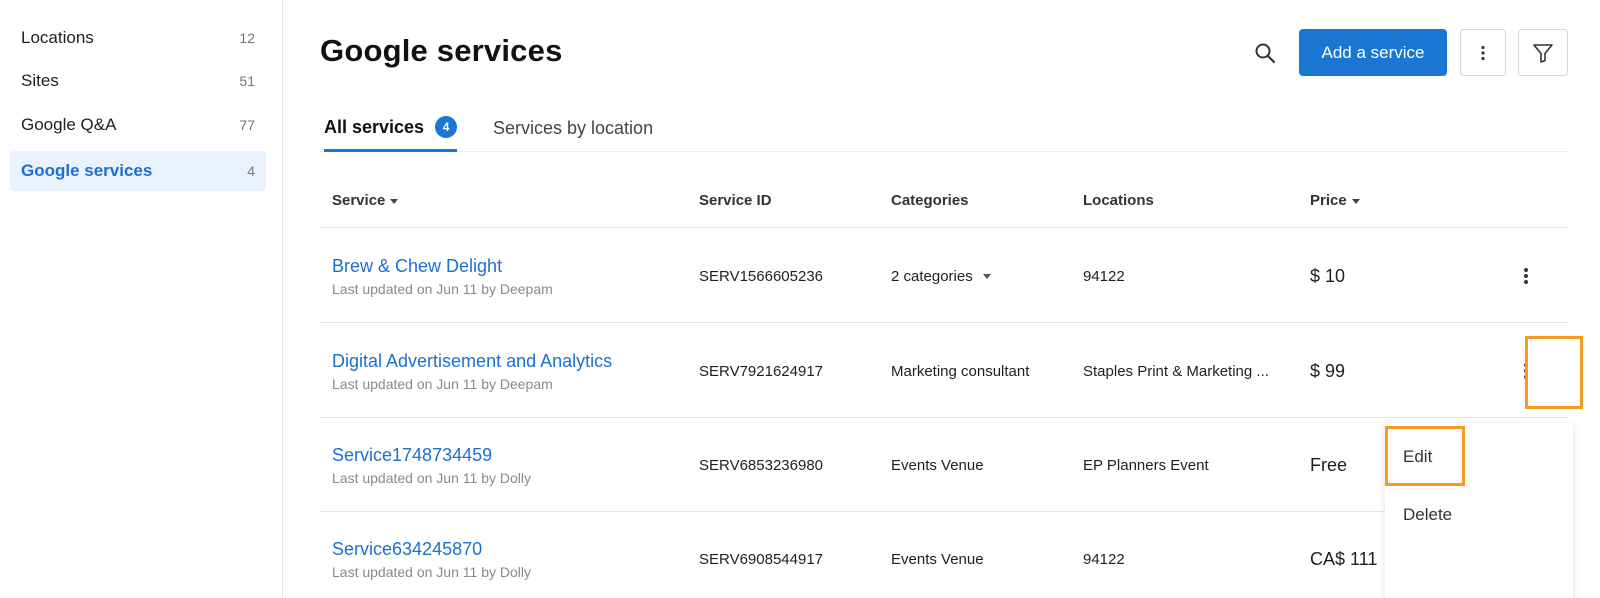  I want to click on service-id-cell: SERV1566605236, so click(761, 276).